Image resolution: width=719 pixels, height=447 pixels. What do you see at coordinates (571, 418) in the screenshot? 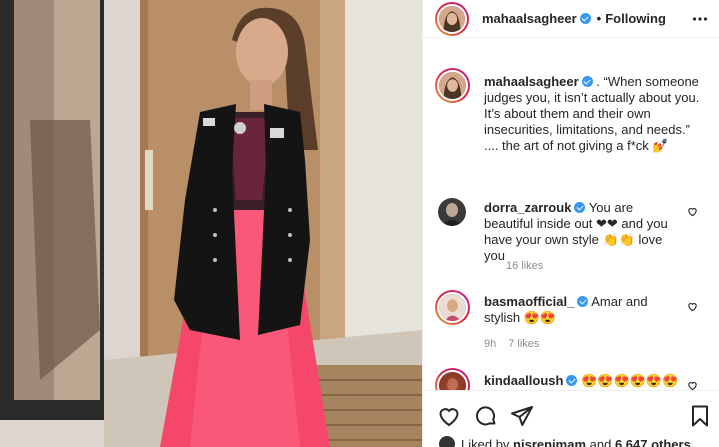
I see `action-bar: Liked by nisrenimam and 6,647 others` at bounding box center [571, 418].